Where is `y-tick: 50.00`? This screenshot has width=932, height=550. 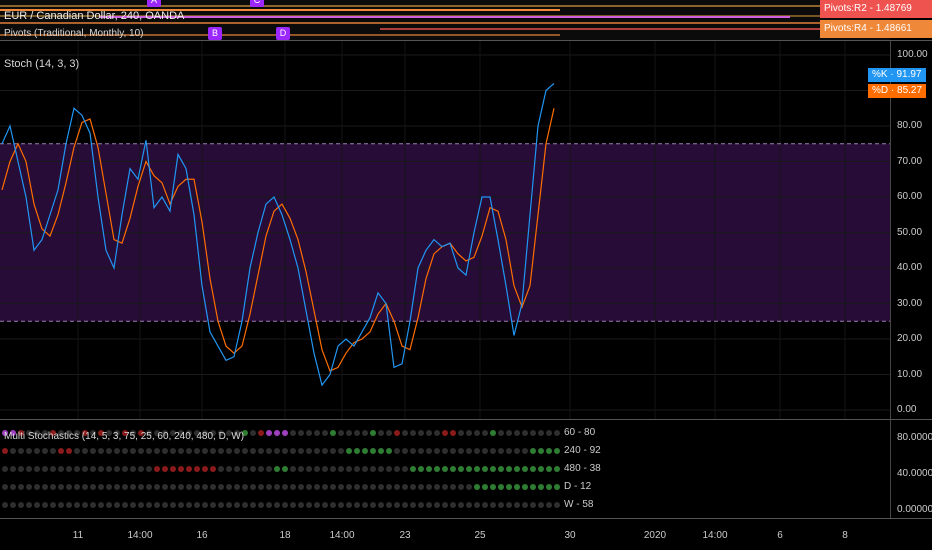
y-tick: 50.00 is located at coordinates (910, 232).